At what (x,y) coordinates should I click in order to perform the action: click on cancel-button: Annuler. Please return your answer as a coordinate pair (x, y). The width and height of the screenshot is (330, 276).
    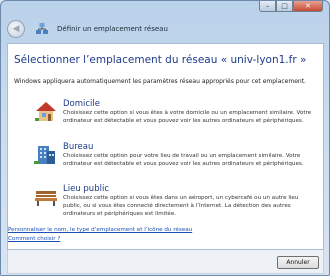
    Looking at the image, I should click on (298, 262).